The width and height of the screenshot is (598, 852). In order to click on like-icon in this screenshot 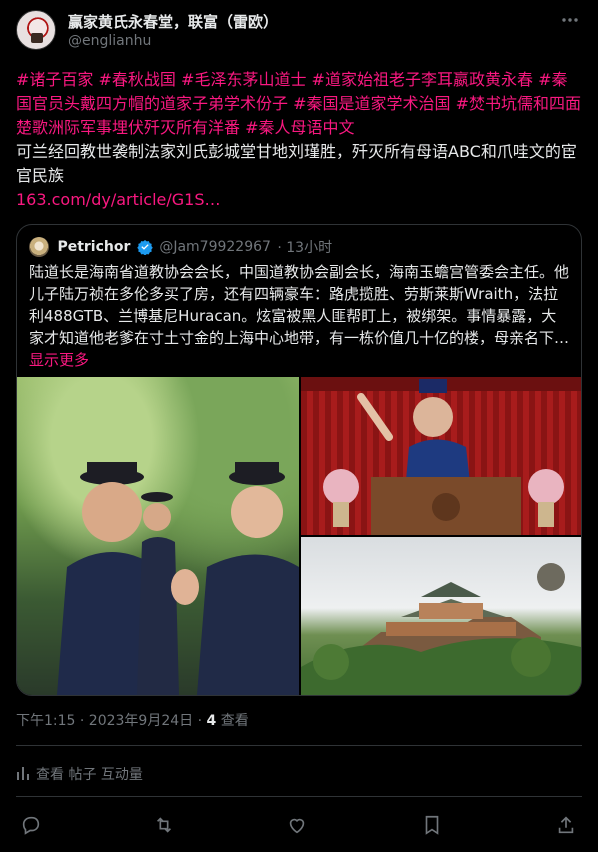, I will do `click(297, 825)`.